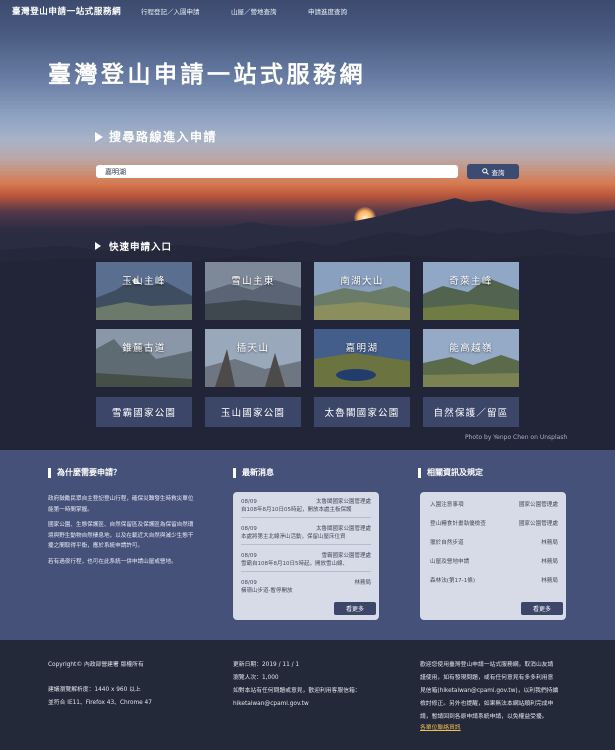 The height and width of the screenshot is (750, 615). I want to click on tile-nanhu-mountain: 南湖大山, so click(362, 291).